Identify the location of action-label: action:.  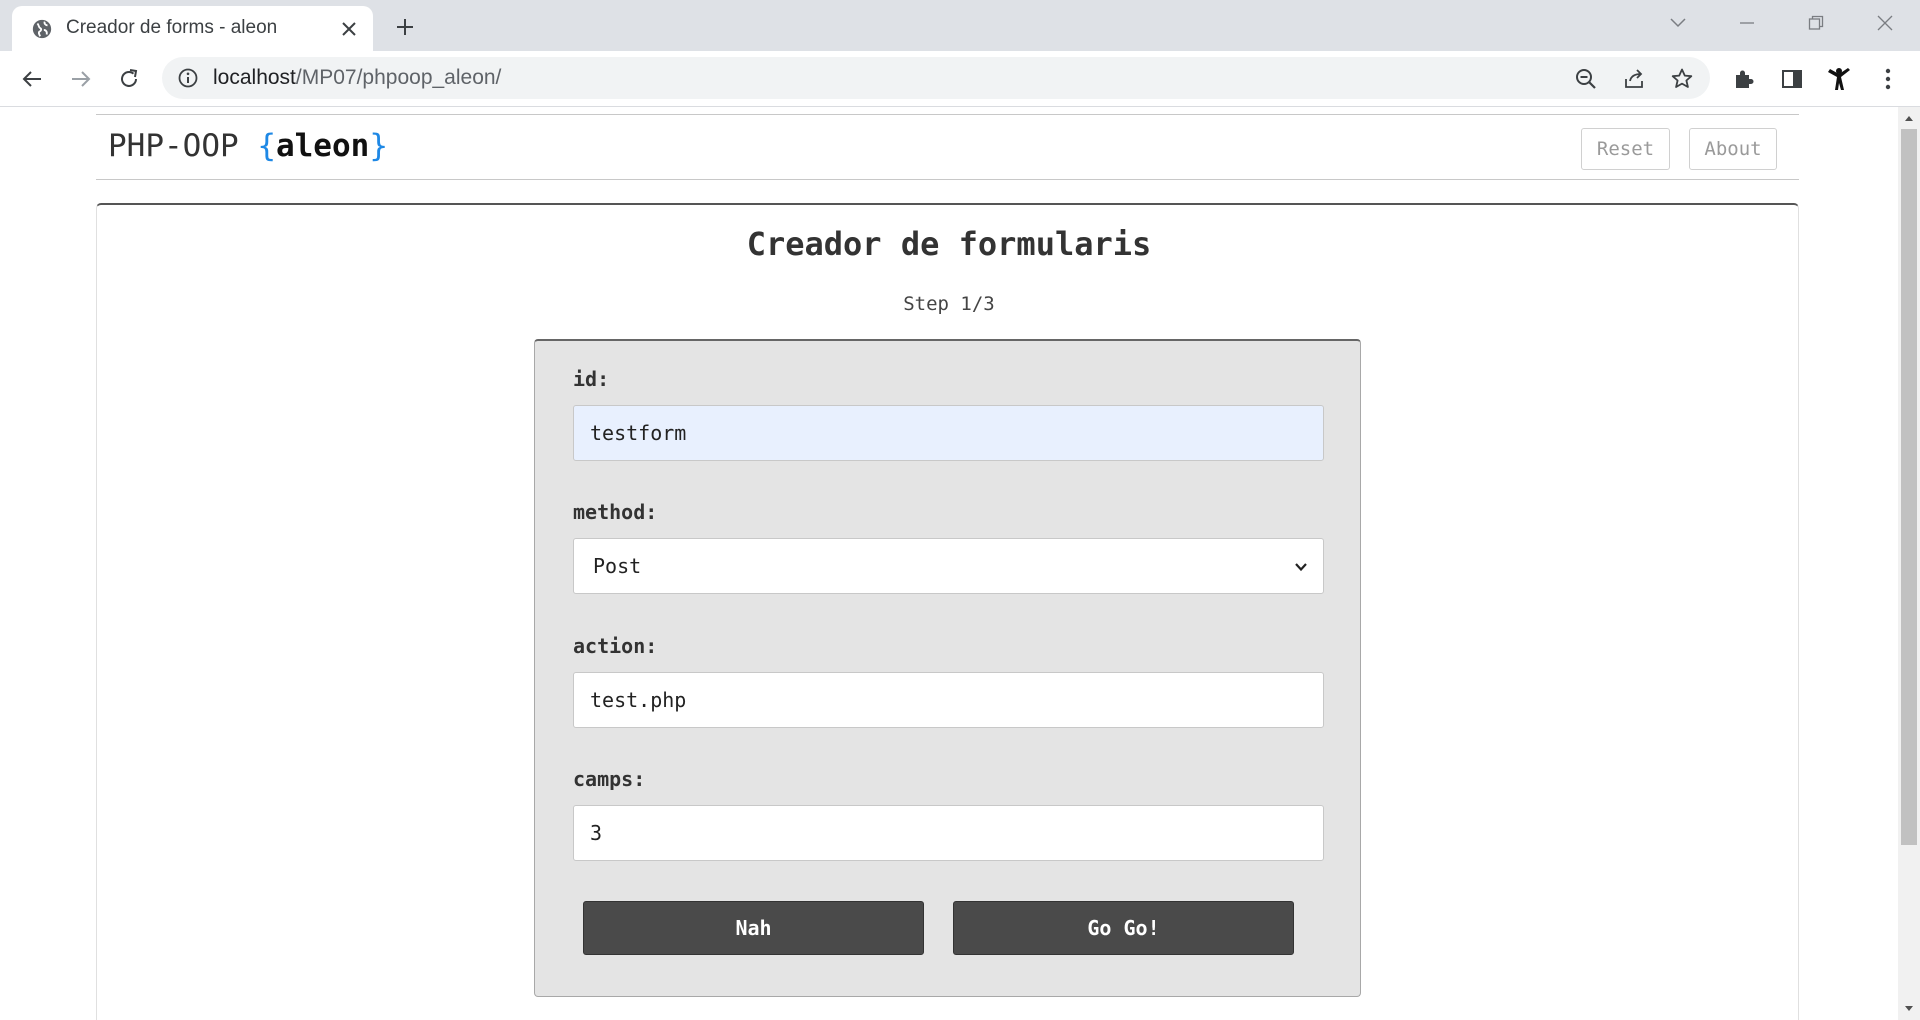
(615, 646).